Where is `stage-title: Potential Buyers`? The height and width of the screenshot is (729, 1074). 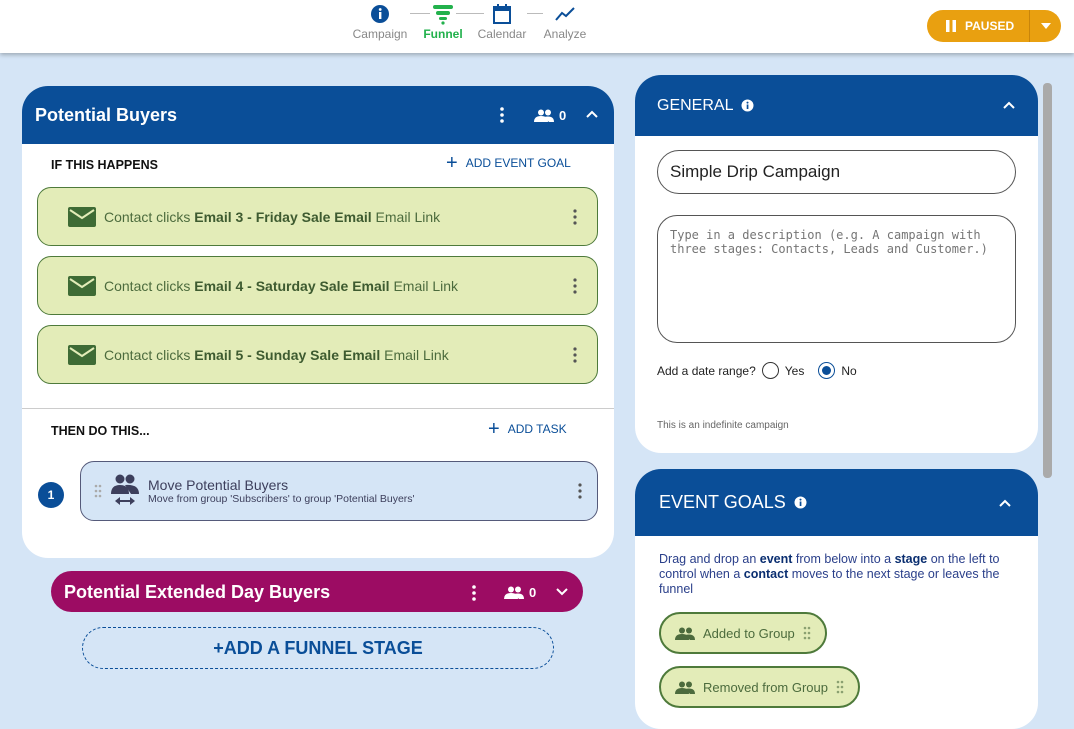 stage-title: Potential Buyers is located at coordinates (106, 114).